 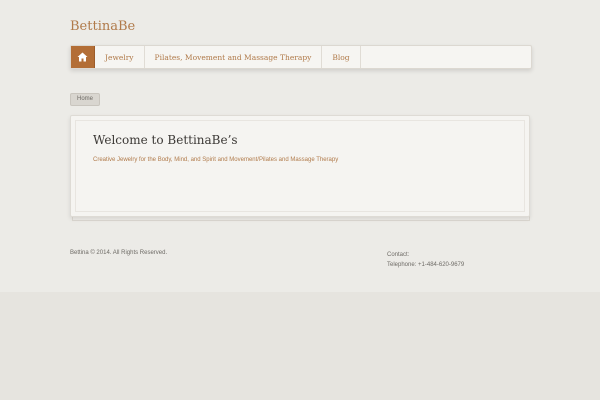 I want to click on nav-item-blog: Blog, so click(x=341, y=57).